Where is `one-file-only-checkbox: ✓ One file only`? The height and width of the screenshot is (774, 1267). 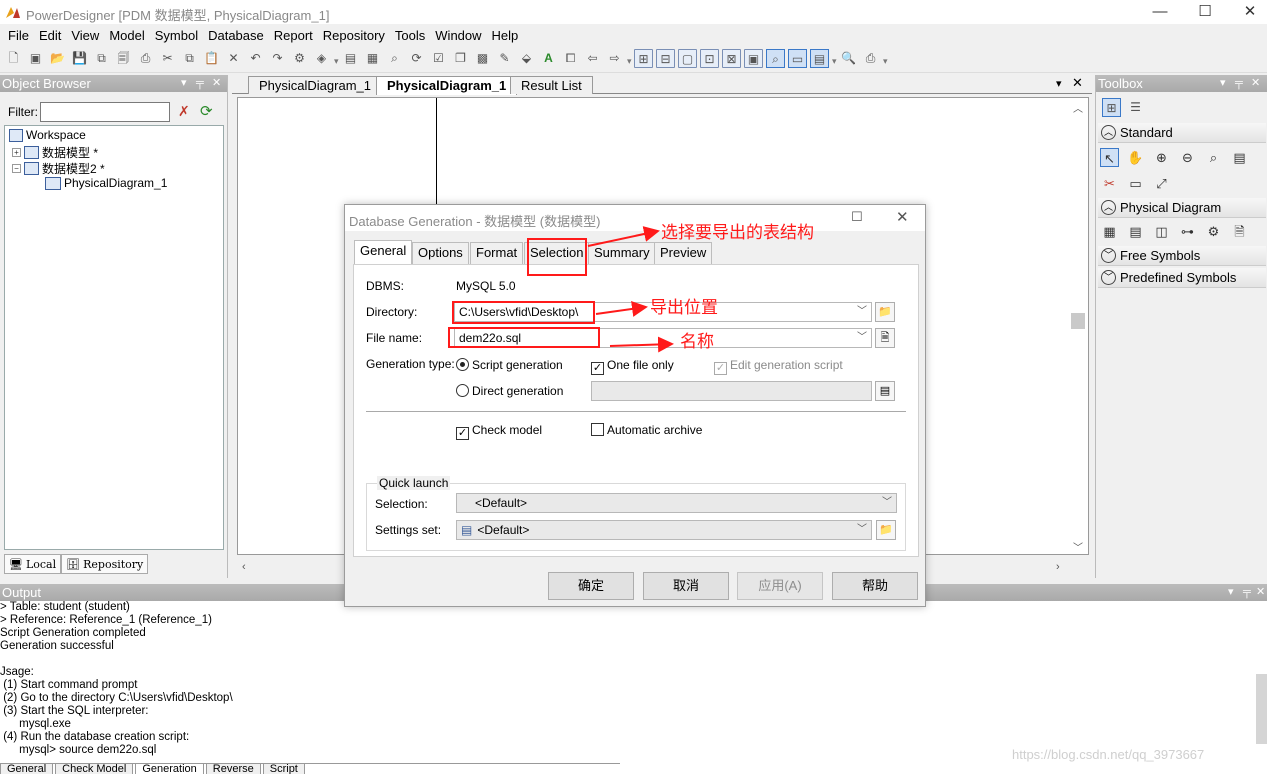 one-file-only-checkbox: ✓ One file only is located at coordinates (632, 366).